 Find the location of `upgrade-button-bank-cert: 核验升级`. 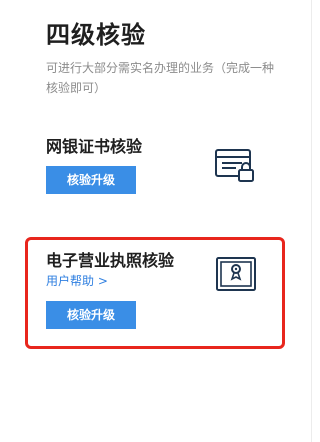

upgrade-button-bank-cert: 核验升级 is located at coordinates (91, 180).